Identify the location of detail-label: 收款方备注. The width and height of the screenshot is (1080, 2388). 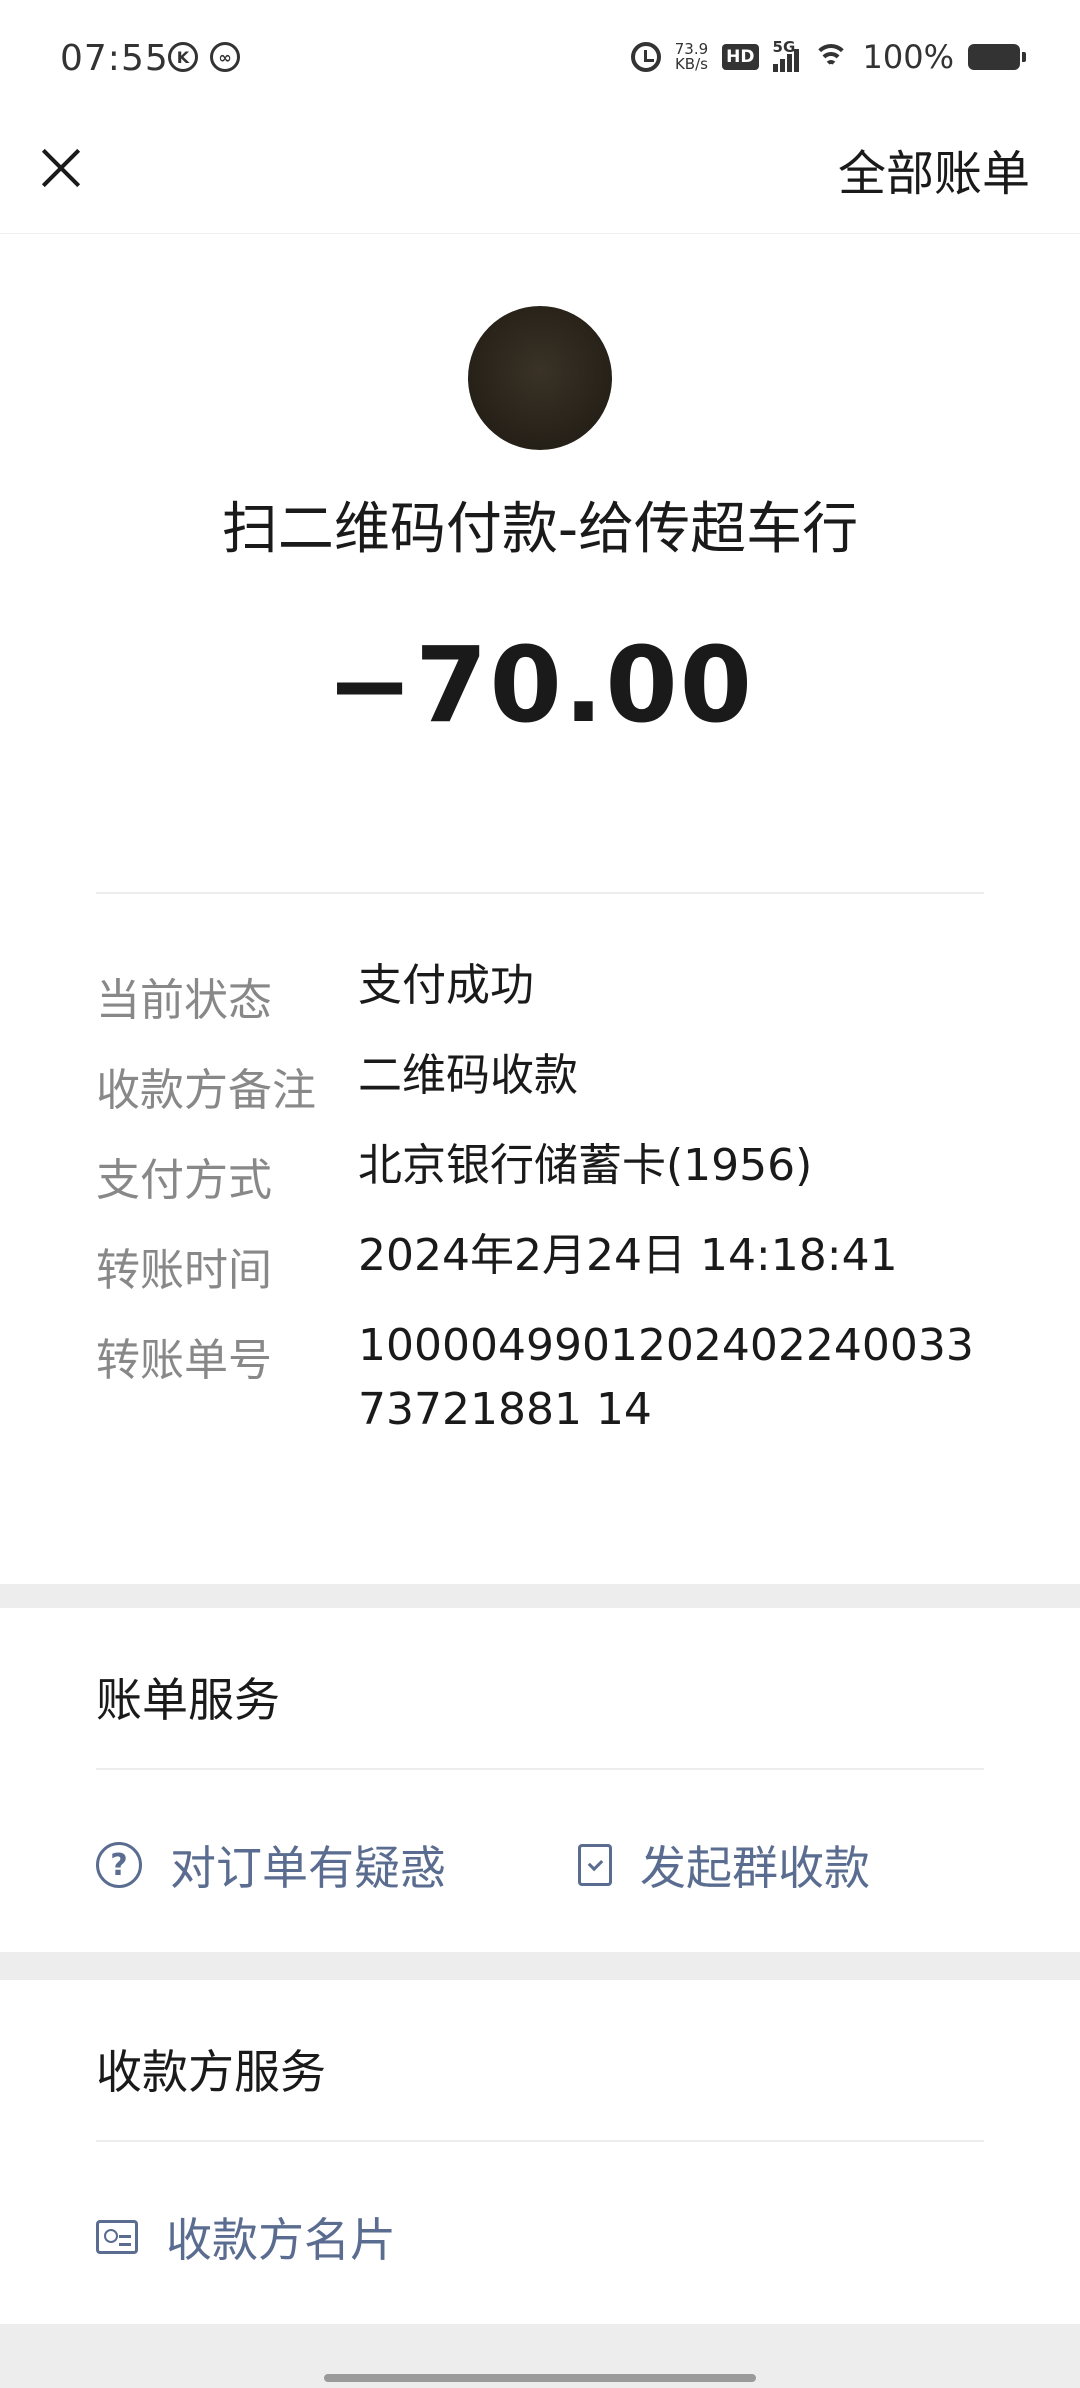
(206, 1090).